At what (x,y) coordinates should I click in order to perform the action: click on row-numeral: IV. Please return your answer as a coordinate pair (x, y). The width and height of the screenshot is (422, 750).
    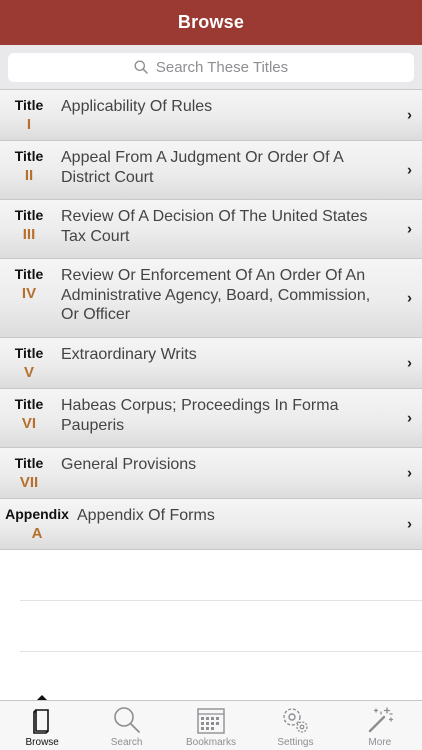
    Looking at the image, I should click on (29, 293).